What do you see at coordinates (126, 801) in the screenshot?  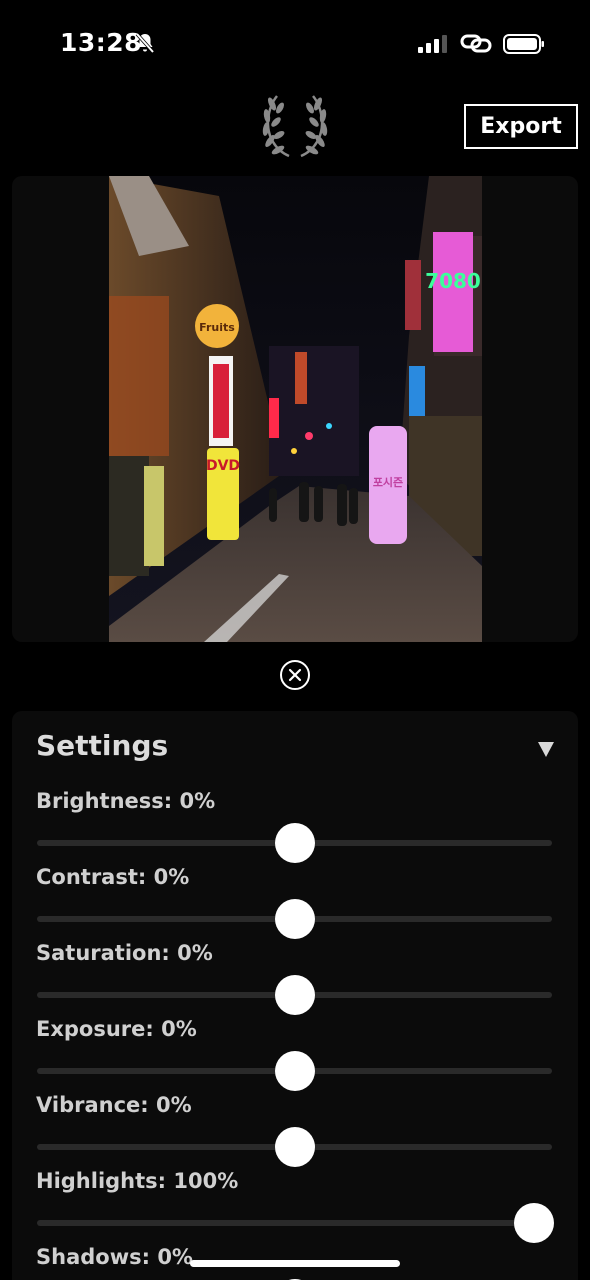 I see `brightness-label: Brightness: 0%` at bounding box center [126, 801].